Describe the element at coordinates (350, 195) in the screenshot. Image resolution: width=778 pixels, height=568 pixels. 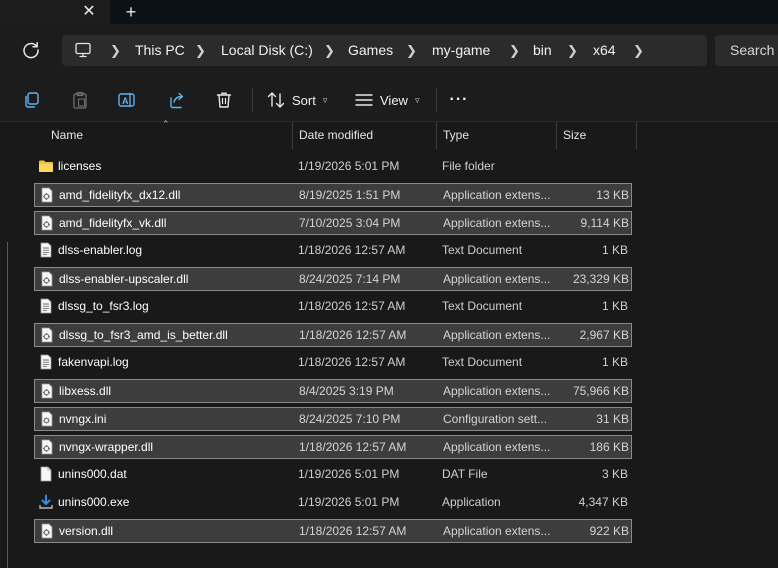
I see `file-date-modified: 8/19/2025 1:51 PM` at that location.